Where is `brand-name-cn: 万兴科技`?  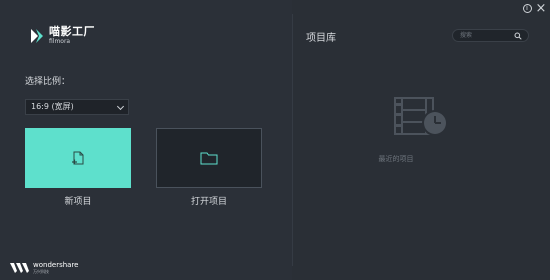
brand-name-cn: 万兴科技 is located at coordinates (41, 271).